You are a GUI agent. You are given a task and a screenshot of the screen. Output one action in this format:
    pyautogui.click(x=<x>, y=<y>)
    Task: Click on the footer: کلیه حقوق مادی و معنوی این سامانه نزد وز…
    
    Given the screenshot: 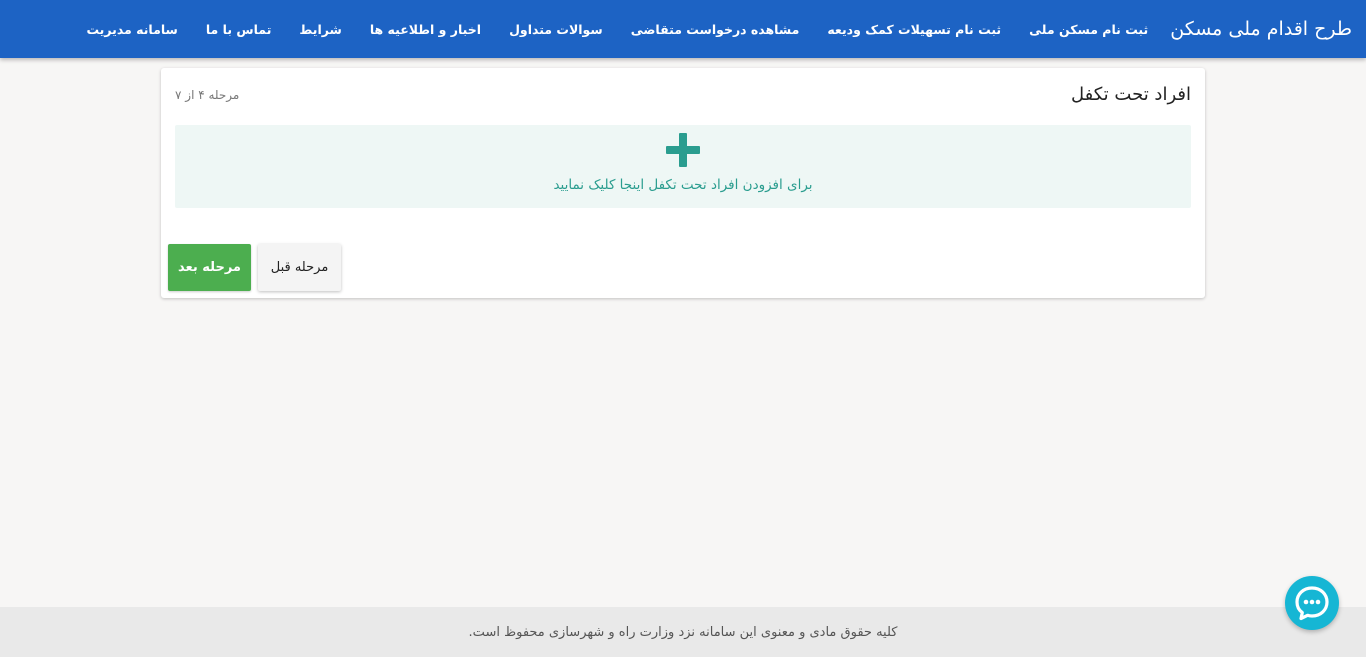 What is the action you would take?
    pyautogui.click(x=683, y=632)
    